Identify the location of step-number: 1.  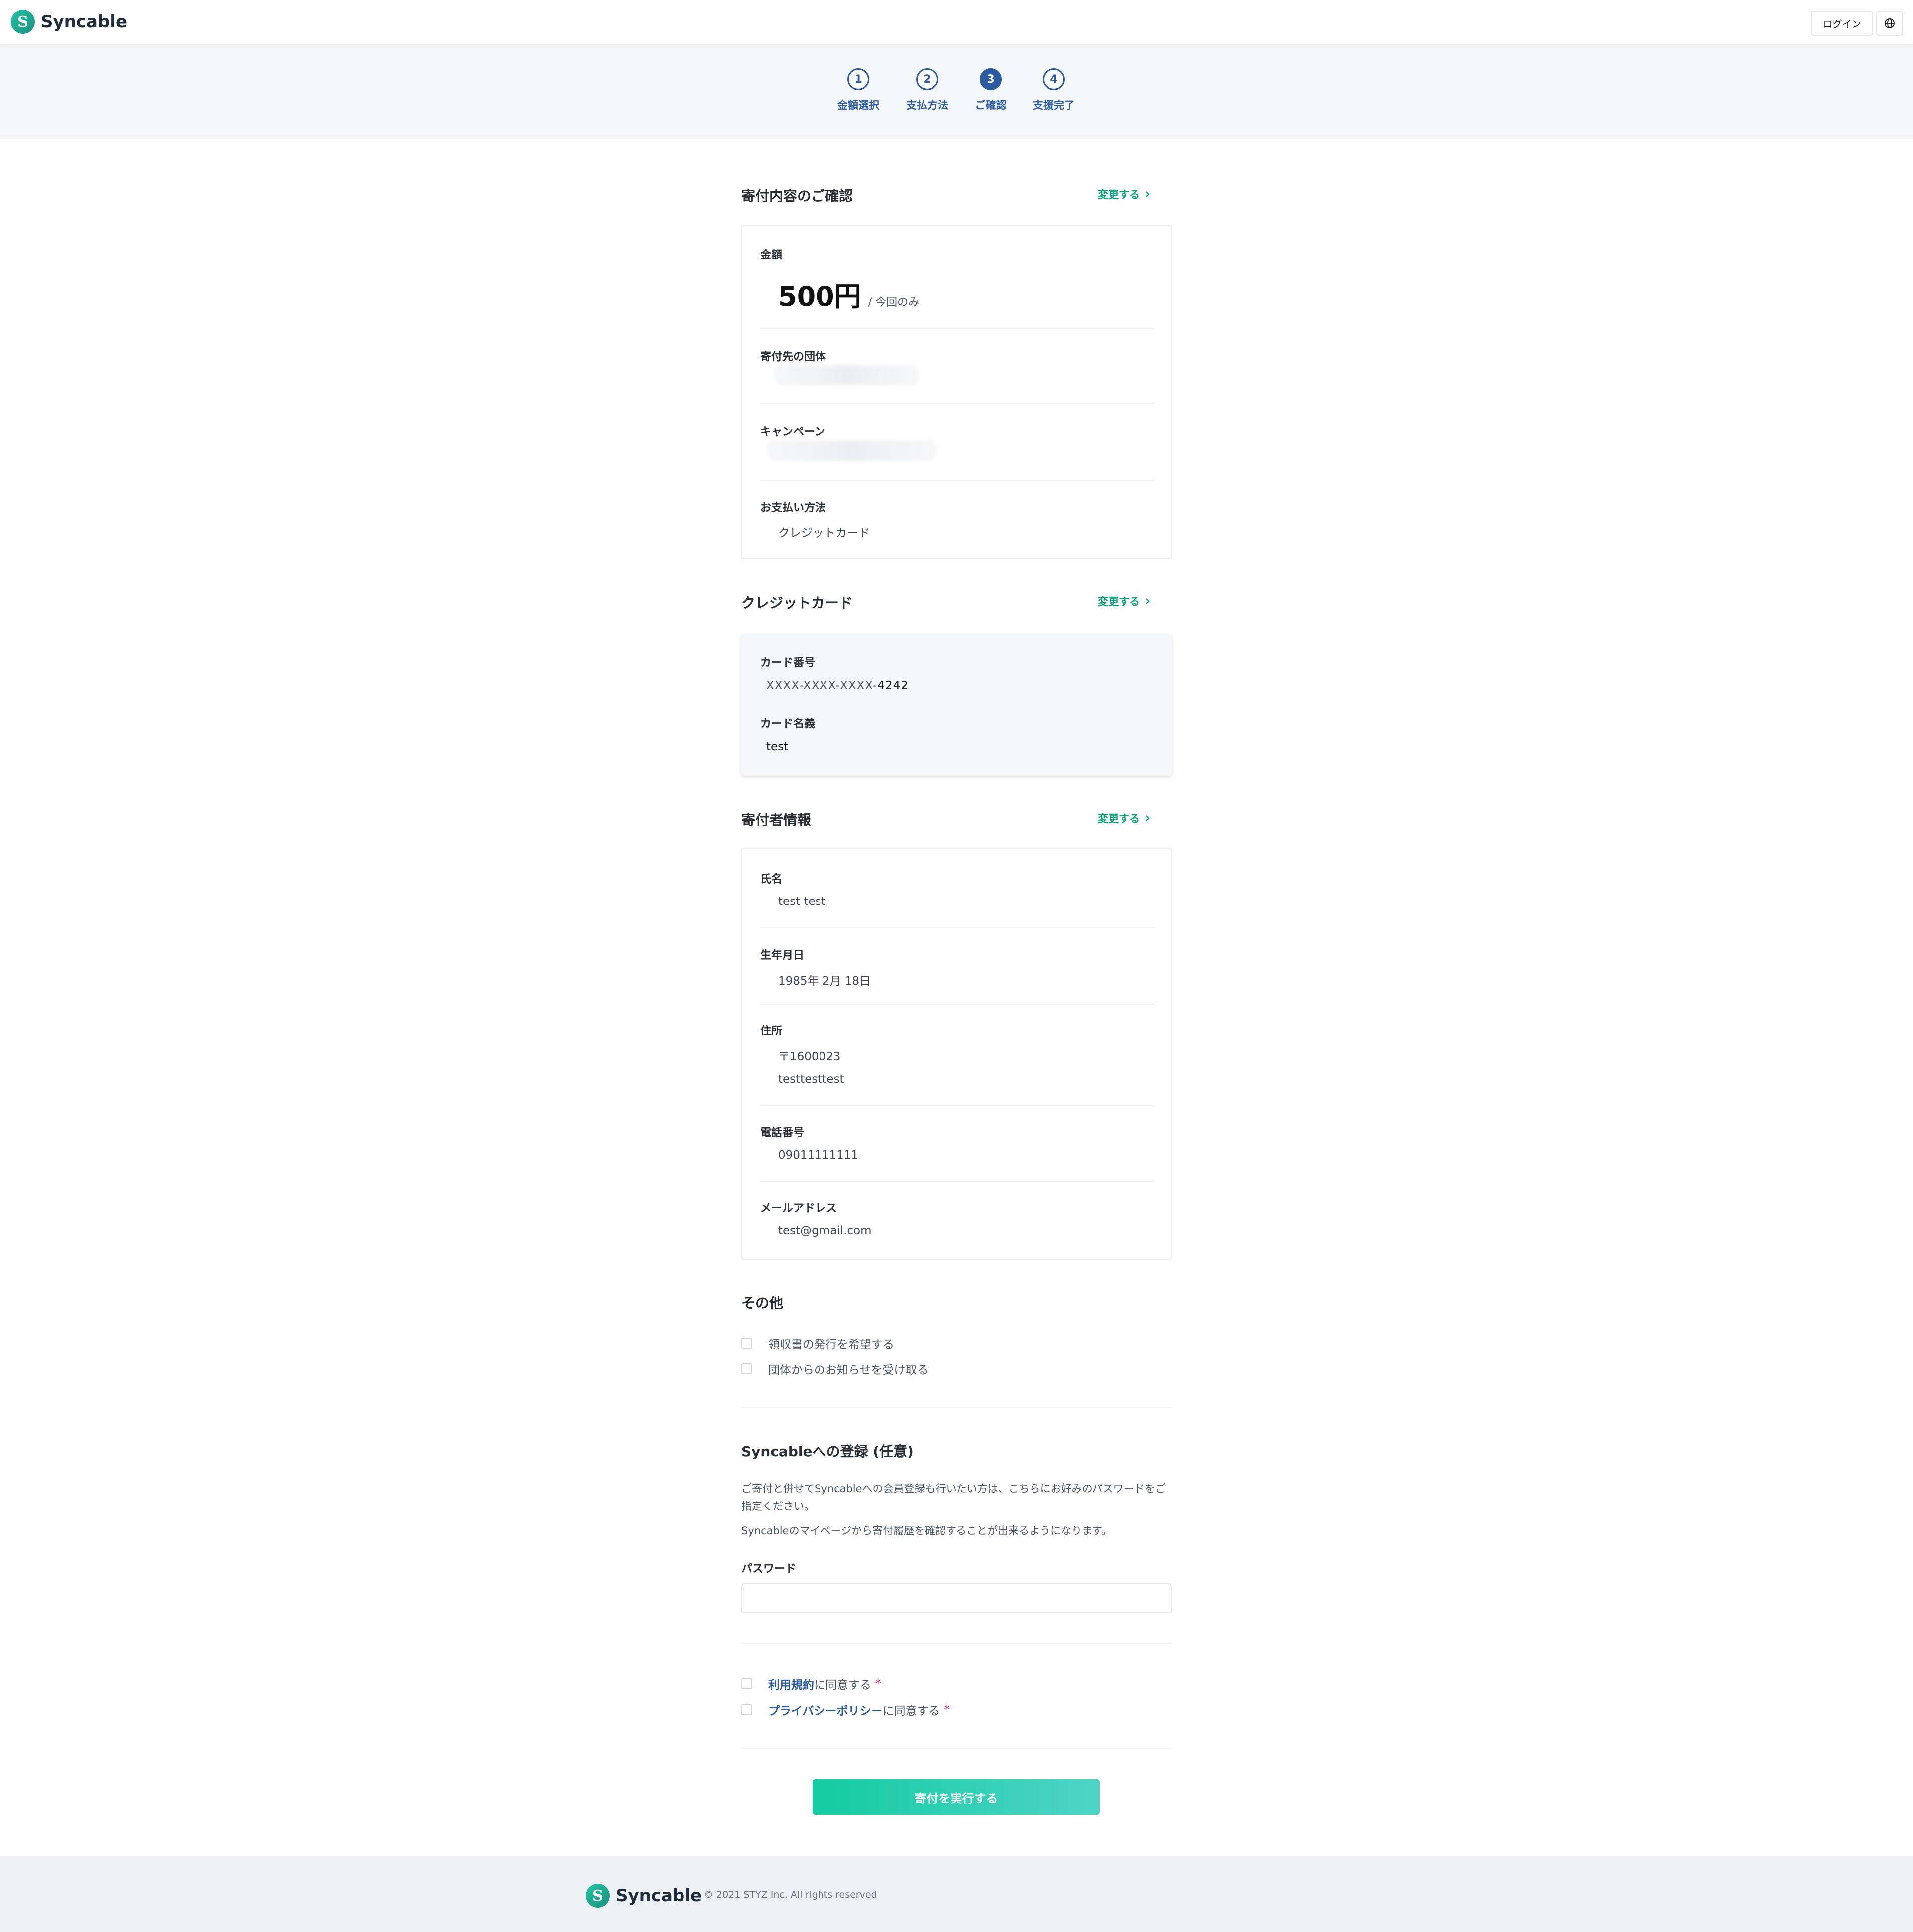
(858, 79).